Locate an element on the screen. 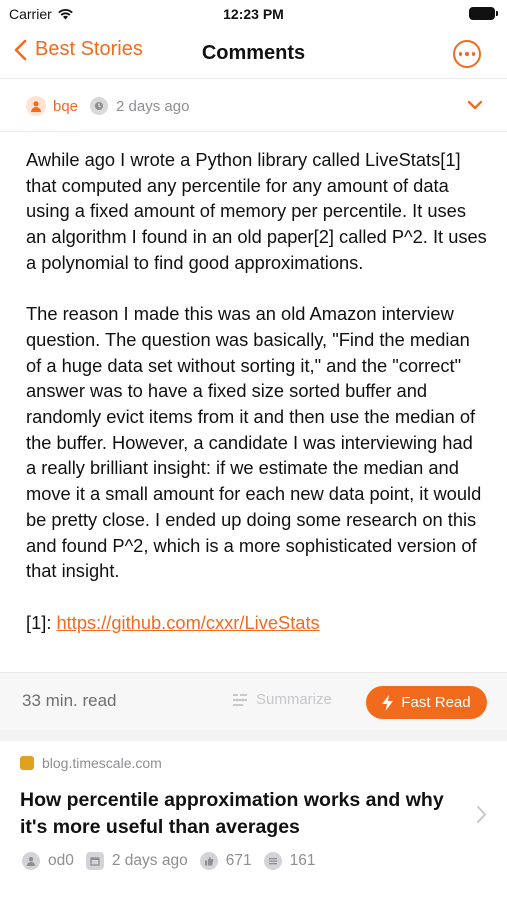  comment-author: bqe is located at coordinates (65, 106).